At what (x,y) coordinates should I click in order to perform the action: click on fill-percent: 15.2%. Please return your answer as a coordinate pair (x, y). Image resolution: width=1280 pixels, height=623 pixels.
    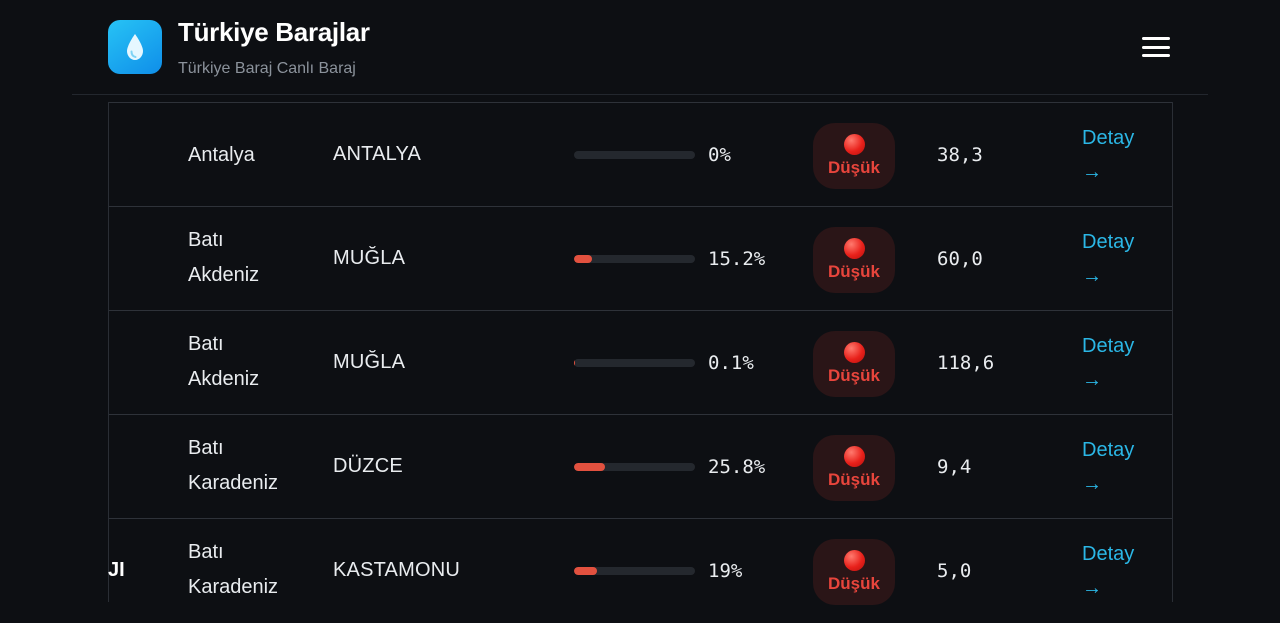
    Looking at the image, I should click on (736, 259).